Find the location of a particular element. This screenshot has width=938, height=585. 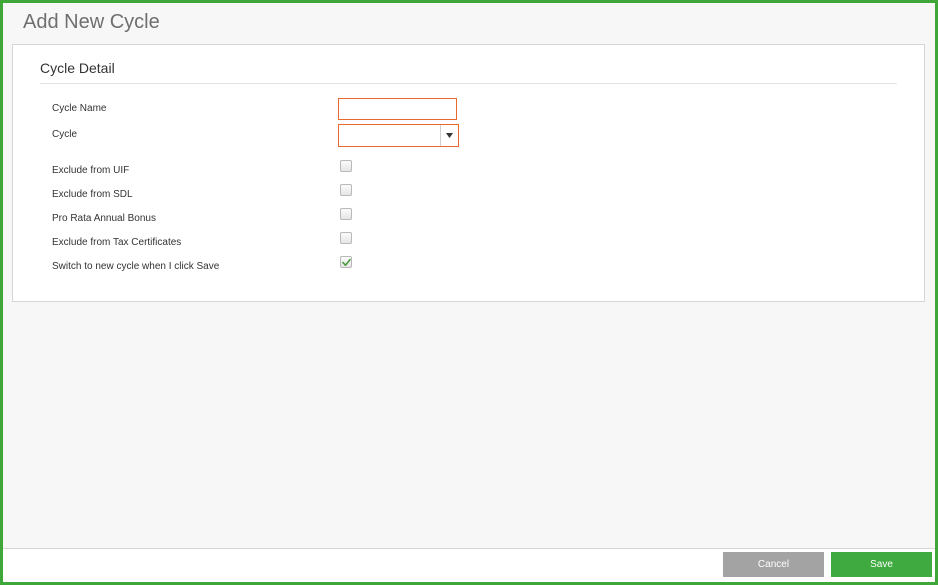

pro-rata-bonus-checkbox is located at coordinates (346, 214).